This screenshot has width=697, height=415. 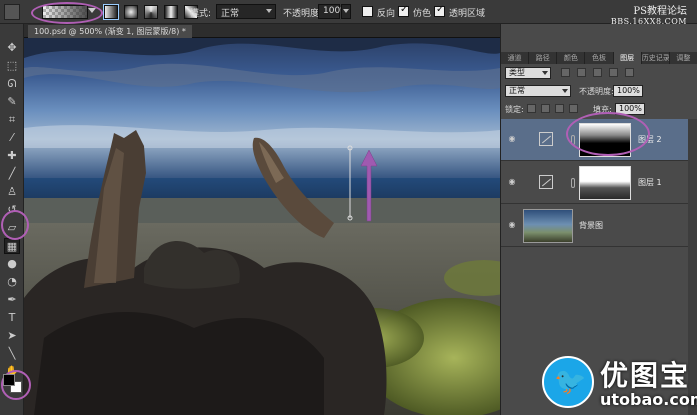 I want to click on gradient-picker, so click(x=65, y=12).